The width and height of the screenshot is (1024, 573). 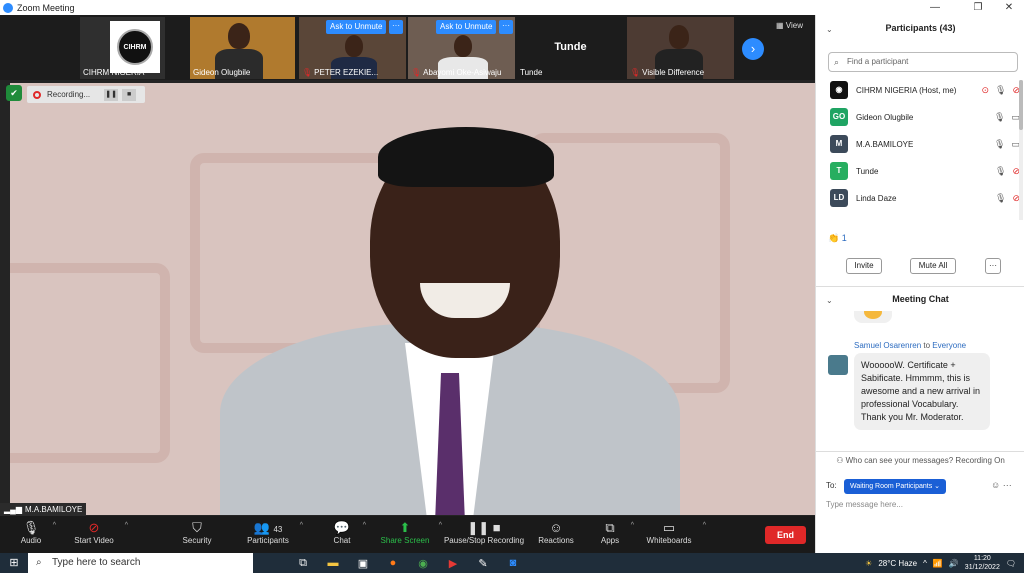 I want to click on participant-row: M M.A.BAMILOYE 🎙 ▭, so click(x=925, y=144).